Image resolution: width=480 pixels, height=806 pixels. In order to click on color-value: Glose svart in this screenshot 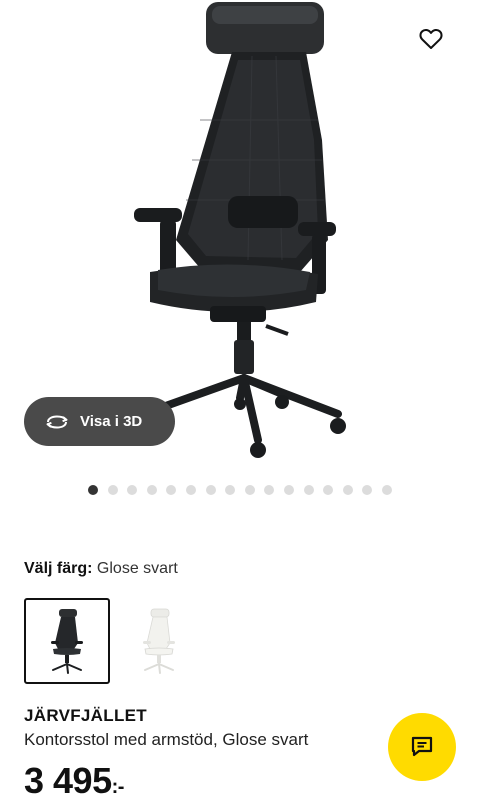, I will do `click(137, 568)`.